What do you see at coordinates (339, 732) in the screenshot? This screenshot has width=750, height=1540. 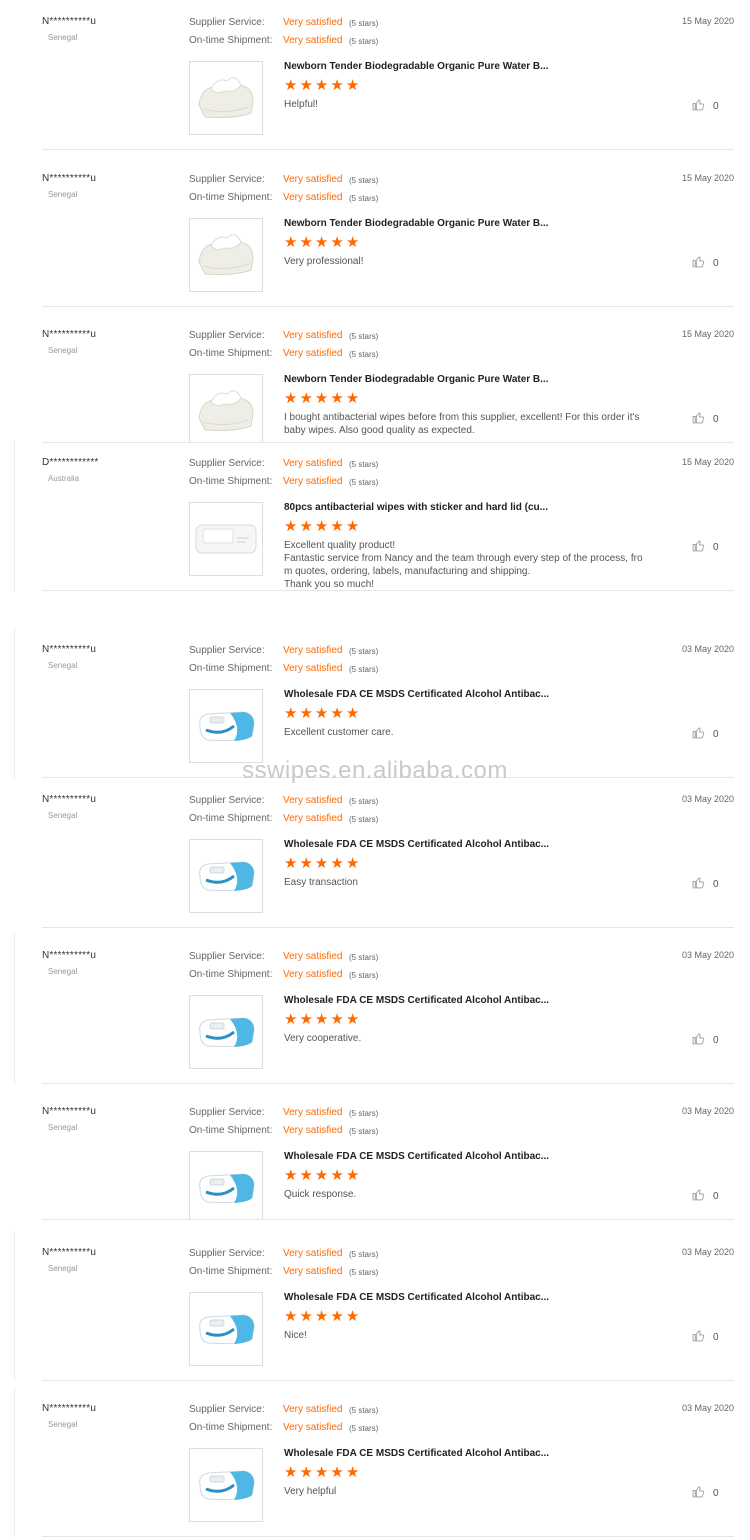 I see `review-comment: Excellent customer care.` at bounding box center [339, 732].